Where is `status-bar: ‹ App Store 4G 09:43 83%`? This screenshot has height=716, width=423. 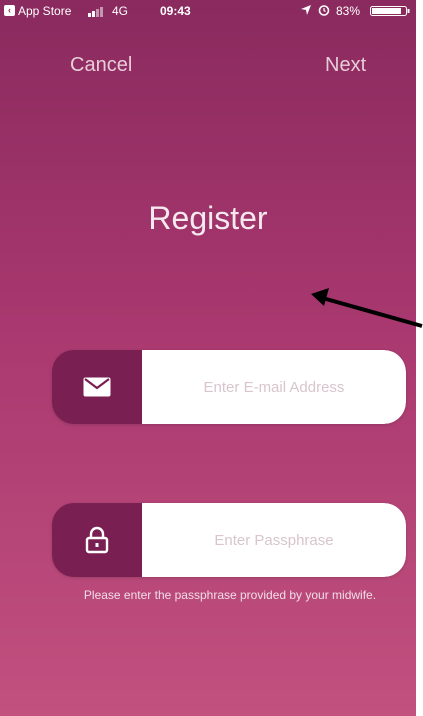 status-bar: ‹ App Store 4G 09:43 83% is located at coordinates (208, 11).